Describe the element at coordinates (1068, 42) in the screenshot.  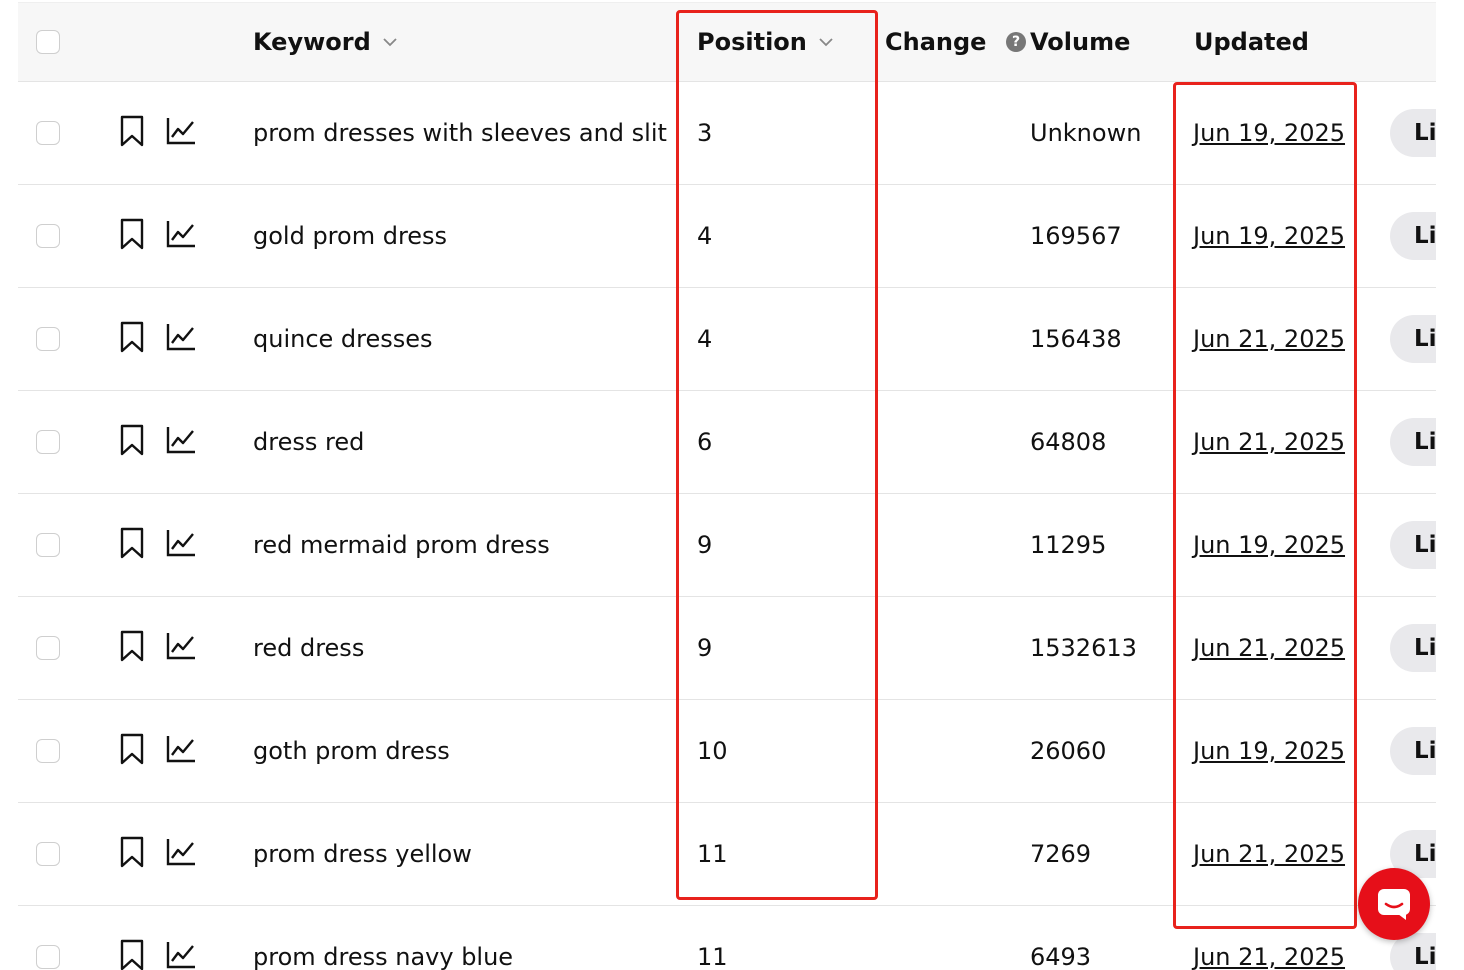
I see `volume-header: ? Volume` at that location.